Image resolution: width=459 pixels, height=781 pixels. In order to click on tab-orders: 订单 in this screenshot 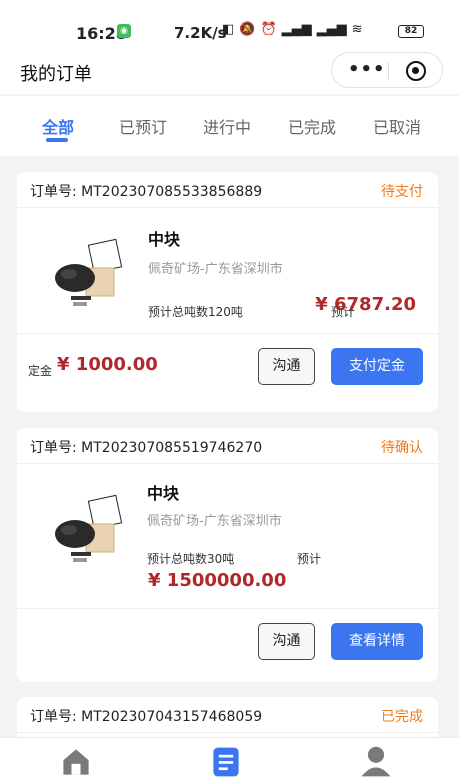, I will do `click(228, 762)`.